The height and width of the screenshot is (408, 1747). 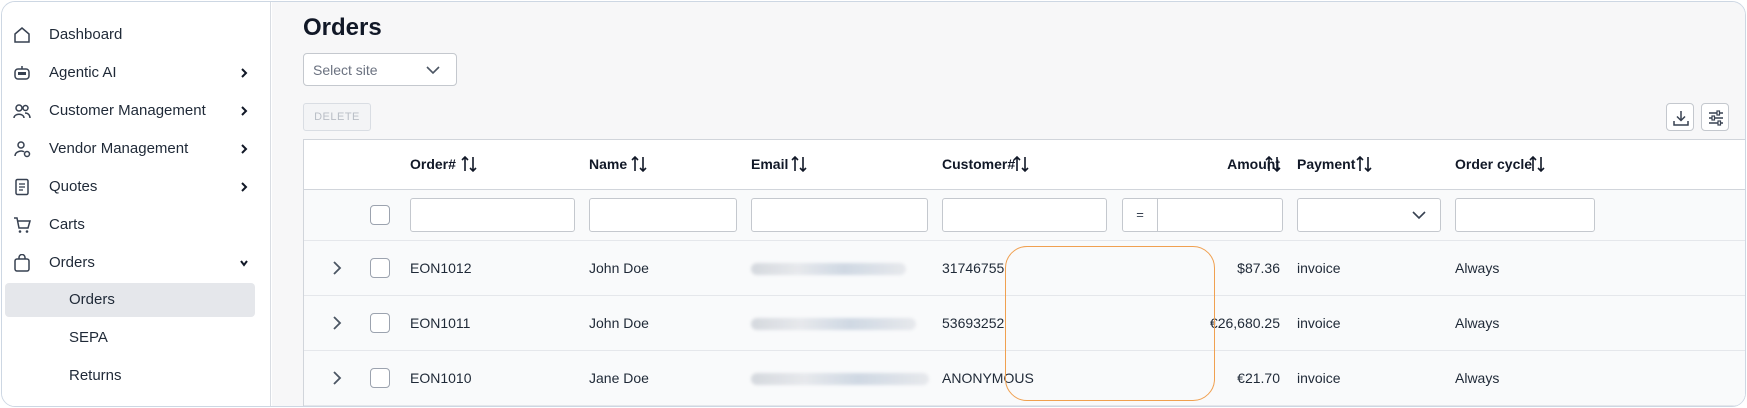 I want to click on order-number: EON1010, so click(x=440, y=378).